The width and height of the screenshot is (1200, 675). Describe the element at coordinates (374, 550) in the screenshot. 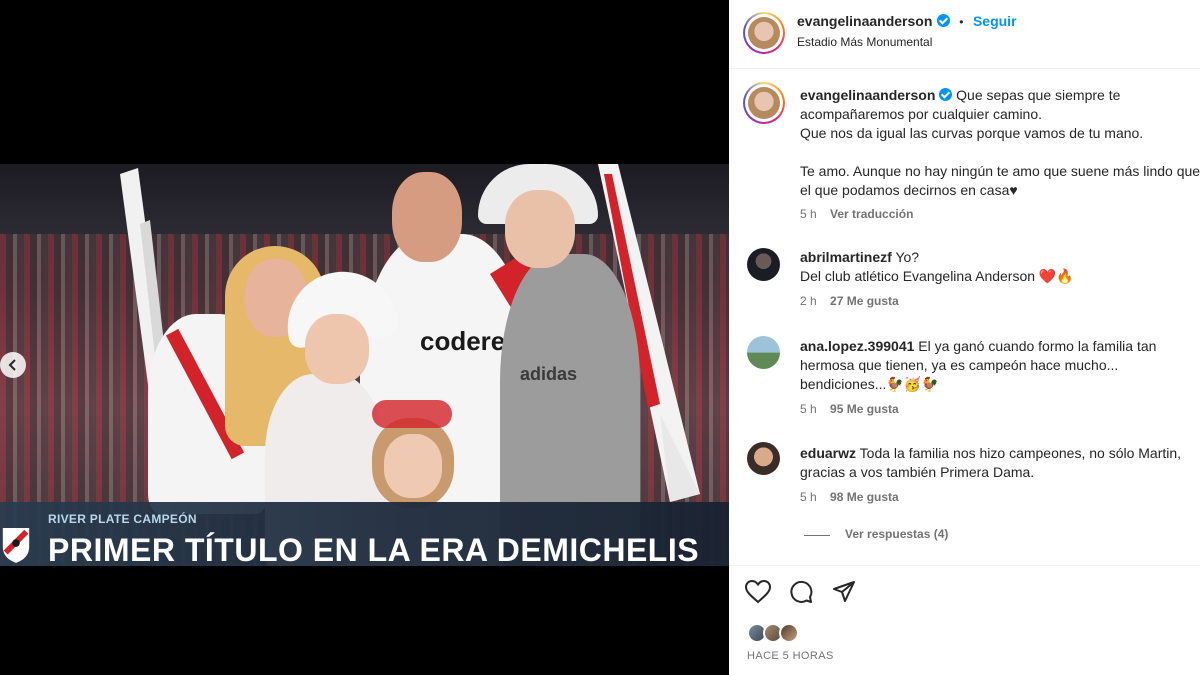

I see `chyron-title: PRIMER TÍTULO EN LA ERA DEMICHELIS` at that location.